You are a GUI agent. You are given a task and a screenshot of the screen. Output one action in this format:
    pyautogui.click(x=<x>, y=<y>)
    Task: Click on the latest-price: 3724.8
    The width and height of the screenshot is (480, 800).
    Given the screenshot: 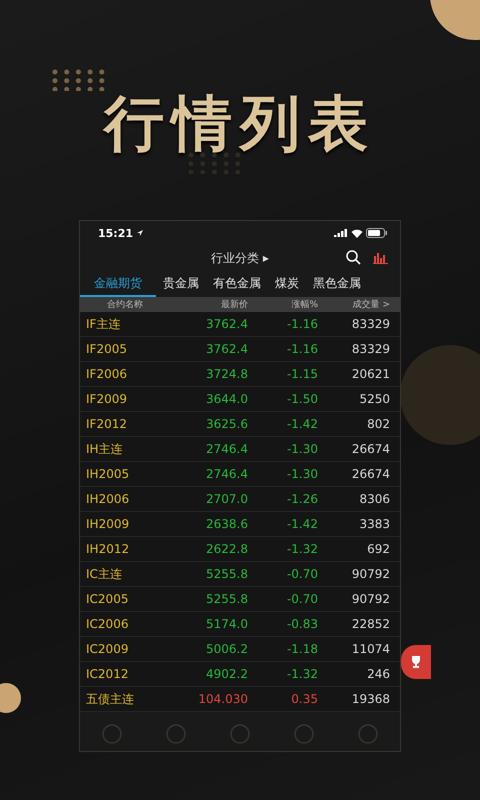 What is the action you would take?
    pyautogui.click(x=226, y=374)
    